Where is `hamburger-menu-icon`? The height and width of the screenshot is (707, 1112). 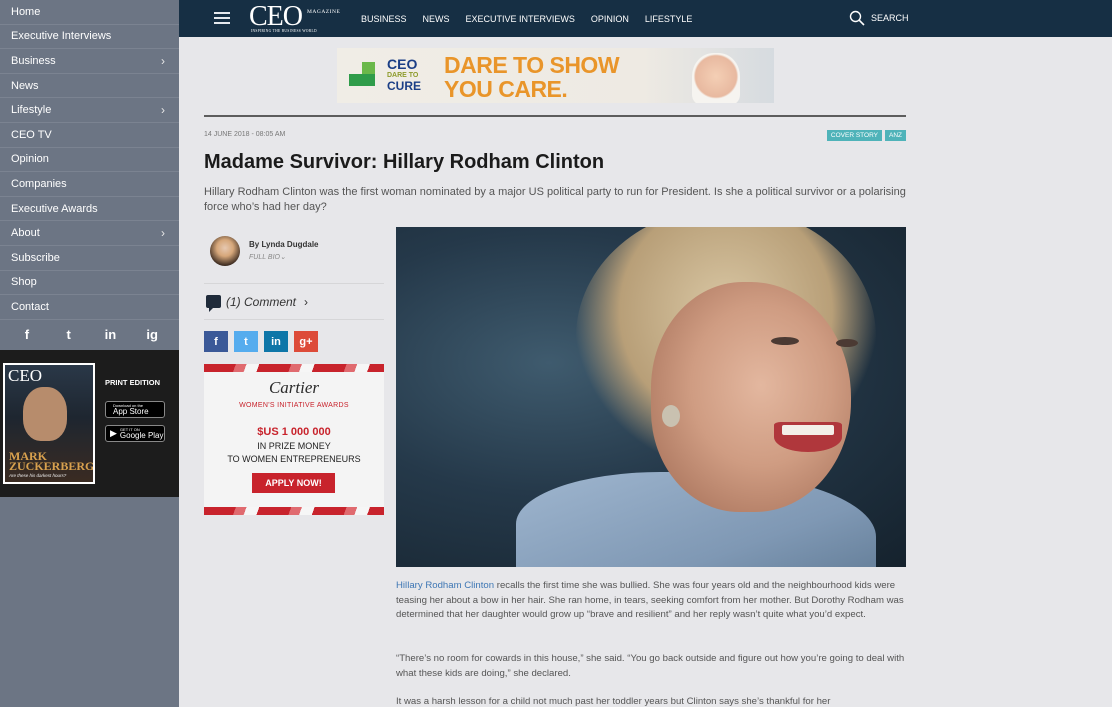 hamburger-menu-icon is located at coordinates (222, 18).